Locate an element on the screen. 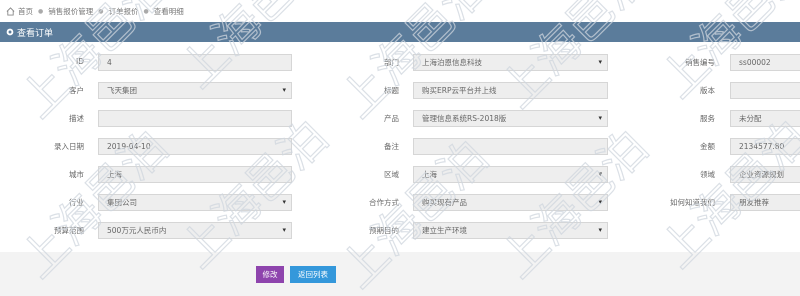 The height and width of the screenshot is (296, 800). cooperation-mode-select: 购买现有产品 is located at coordinates (510, 202).